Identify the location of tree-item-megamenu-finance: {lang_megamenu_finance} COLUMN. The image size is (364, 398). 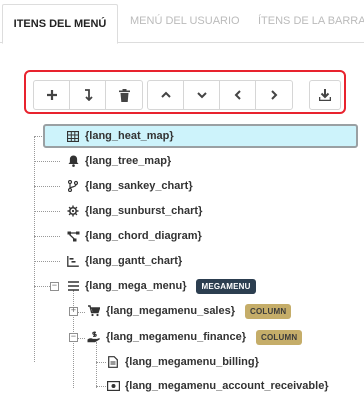
(195, 337).